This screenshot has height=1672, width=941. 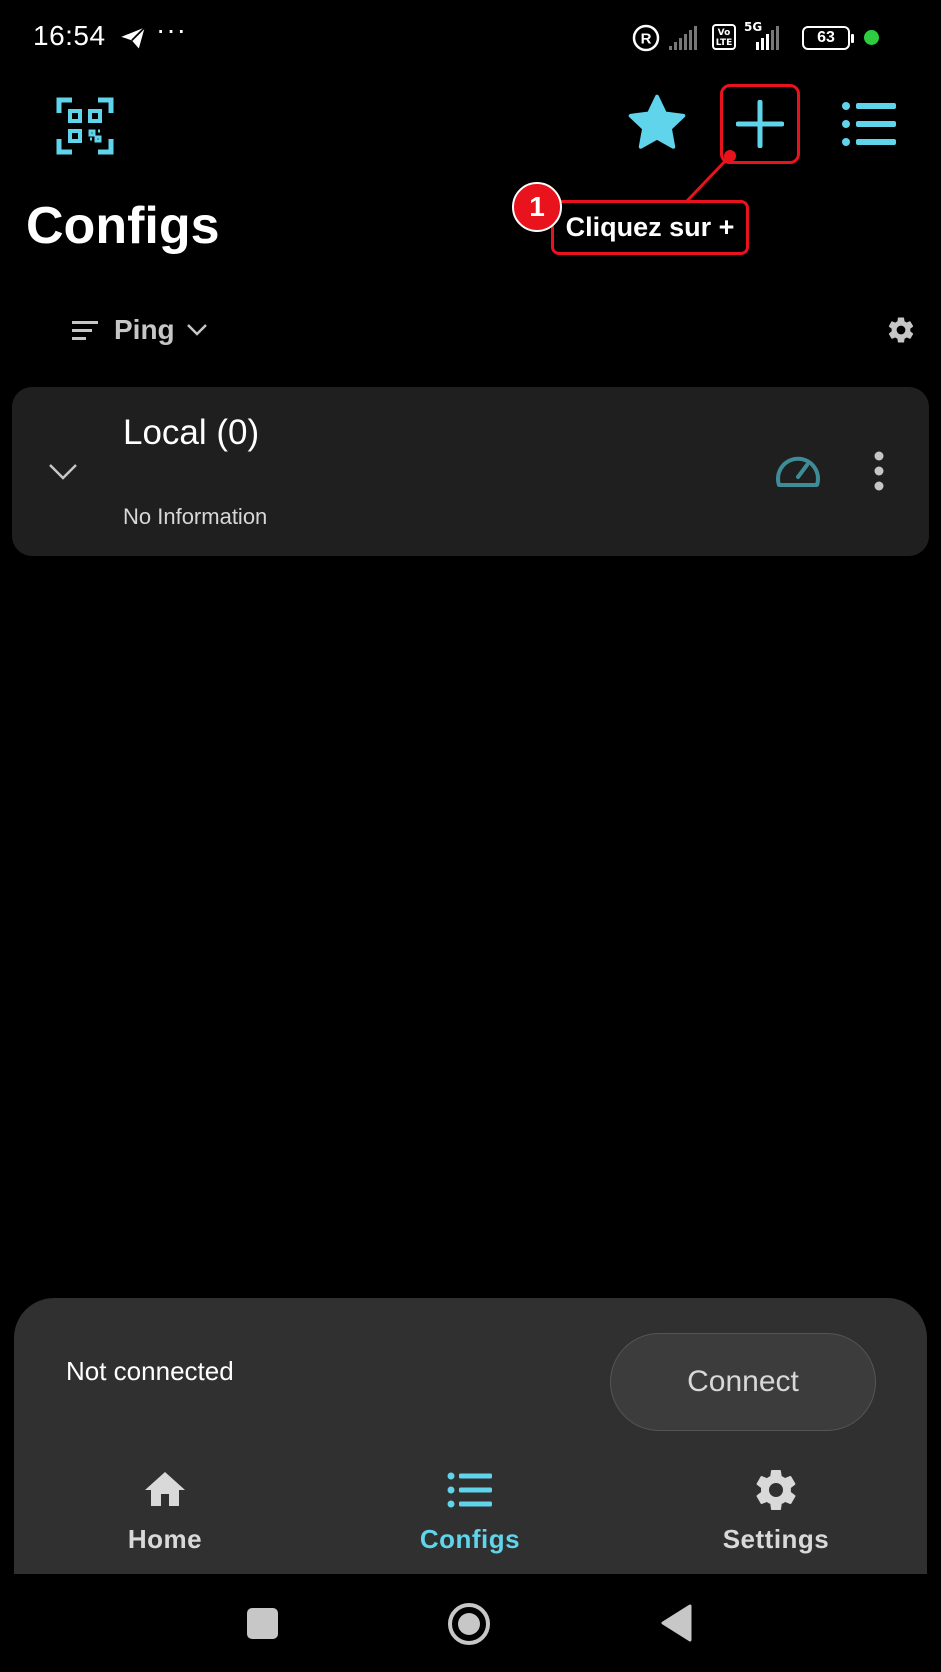 What do you see at coordinates (191, 432) in the screenshot?
I see `group-title: Local (0)` at bounding box center [191, 432].